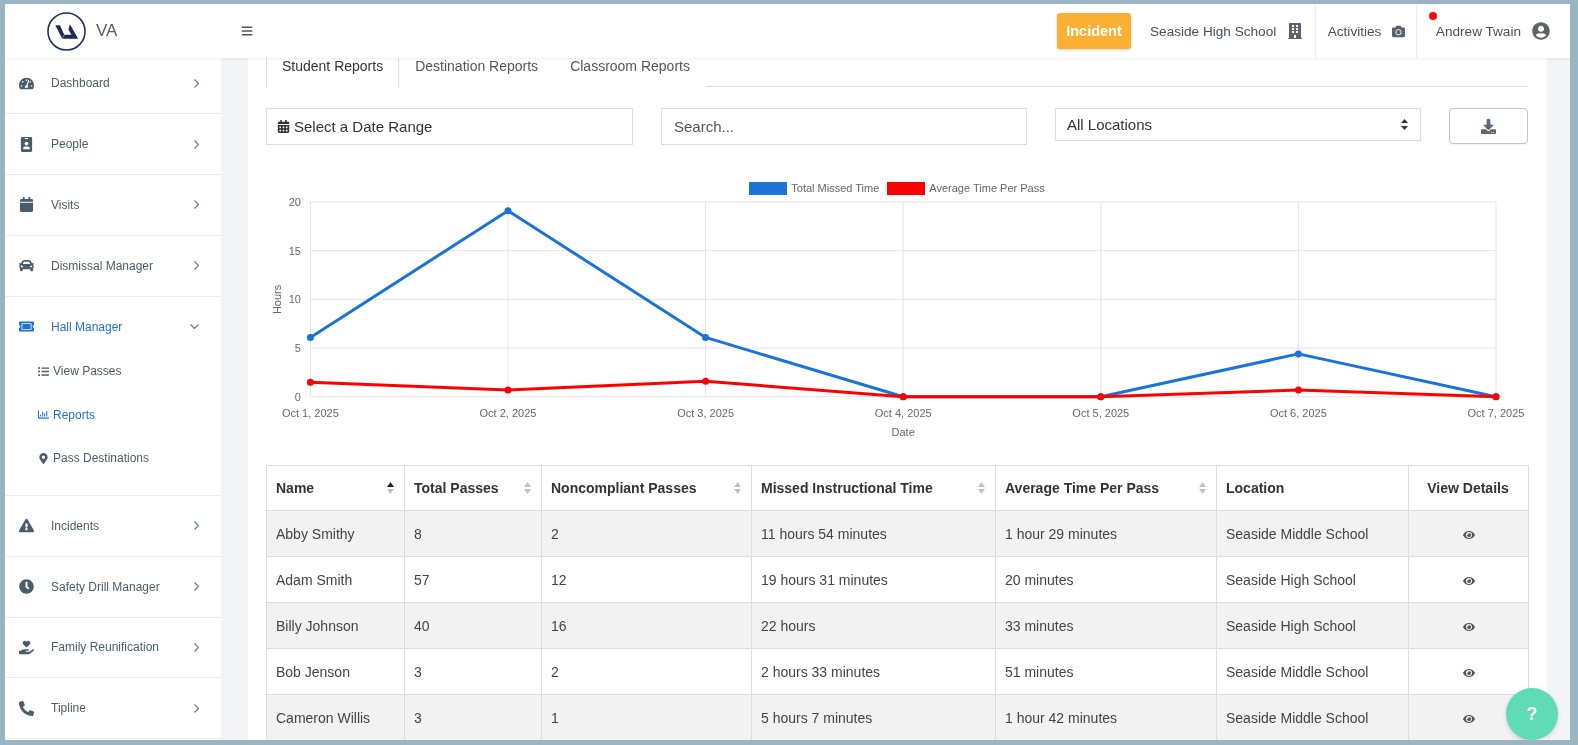 The width and height of the screenshot is (1578, 745). I want to click on column-header: Missed Instructional Time, so click(873, 488).